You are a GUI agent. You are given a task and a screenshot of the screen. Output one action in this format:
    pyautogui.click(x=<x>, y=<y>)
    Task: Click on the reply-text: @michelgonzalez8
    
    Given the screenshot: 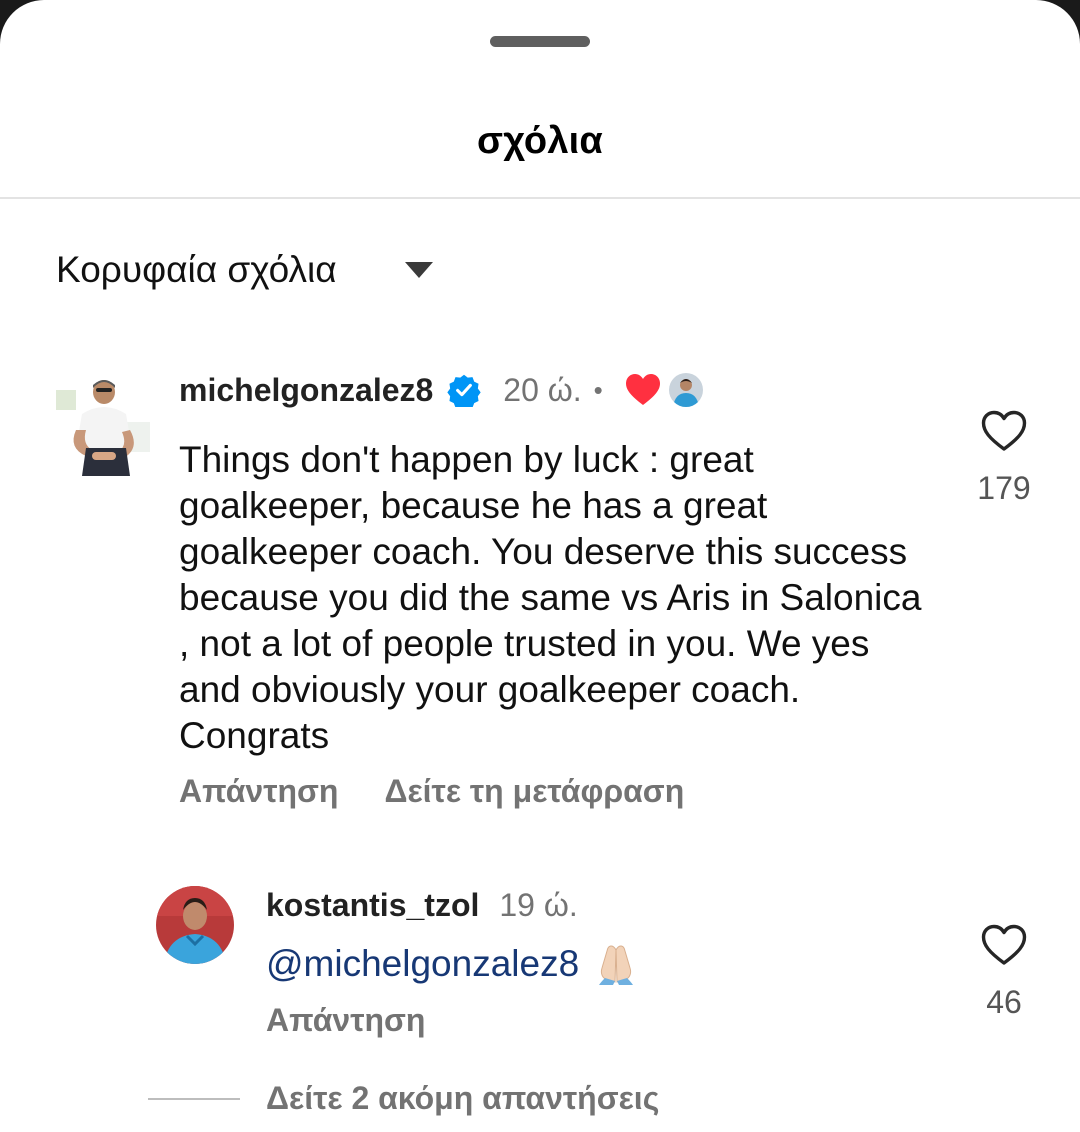 What is the action you would take?
    pyautogui.click(x=451, y=964)
    